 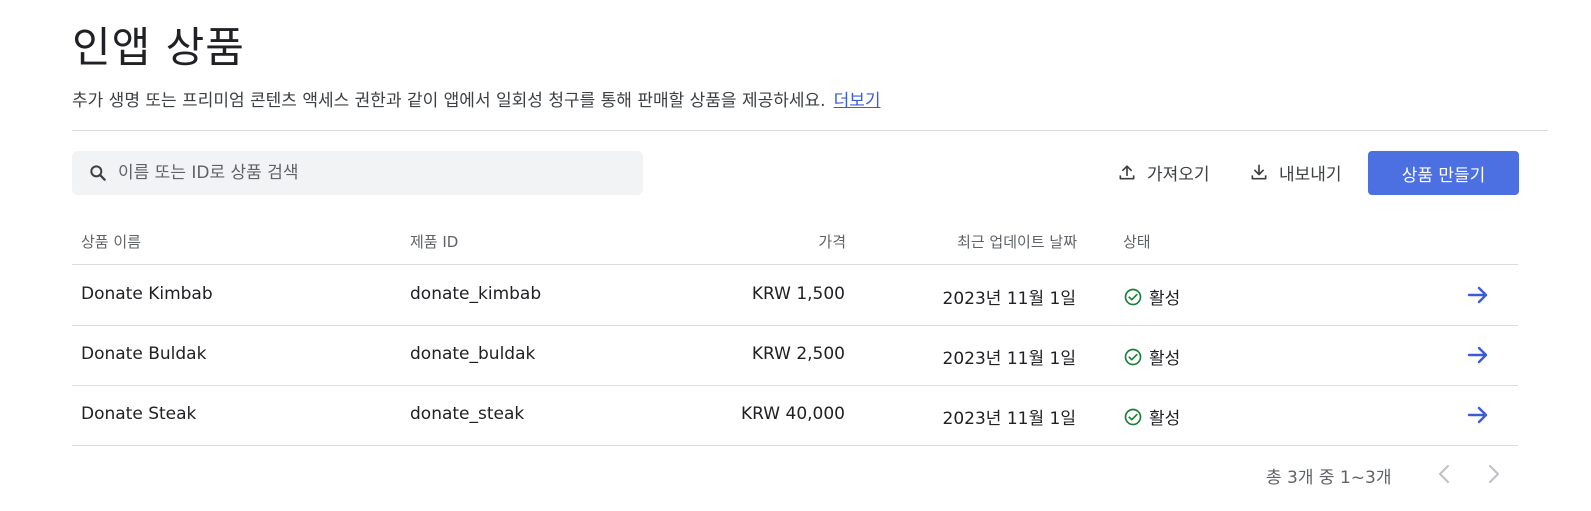 What do you see at coordinates (467, 414) in the screenshot?
I see `product-id: donate_steak` at bounding box center [467, 414].